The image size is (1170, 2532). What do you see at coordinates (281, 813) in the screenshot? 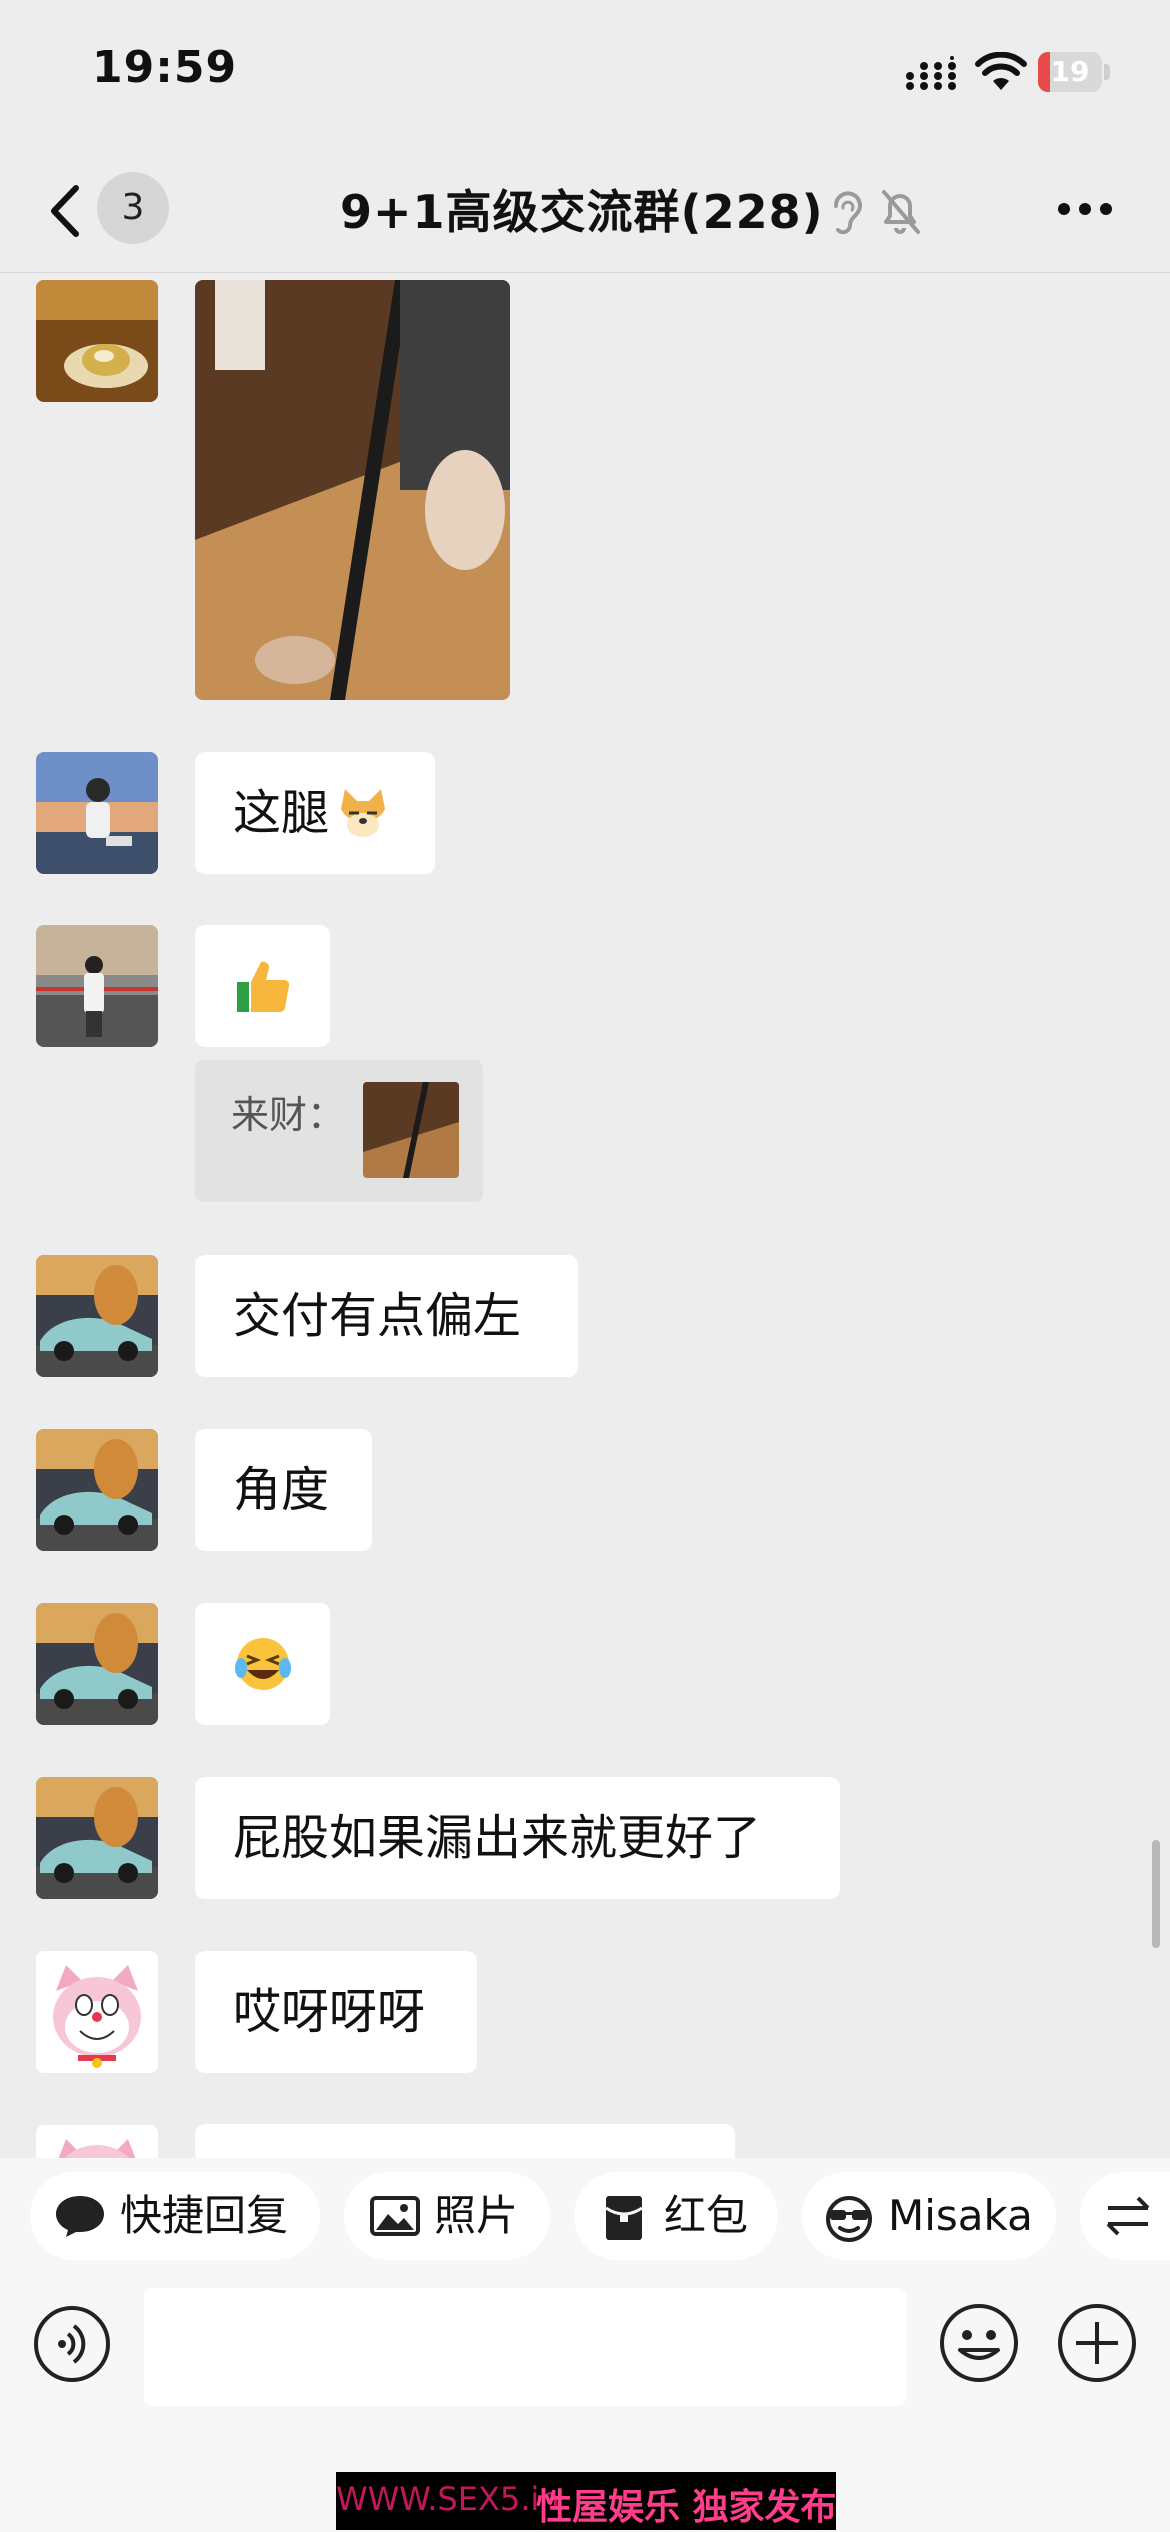
I see `message-text: 这腿` at bounding box center [281, 813].